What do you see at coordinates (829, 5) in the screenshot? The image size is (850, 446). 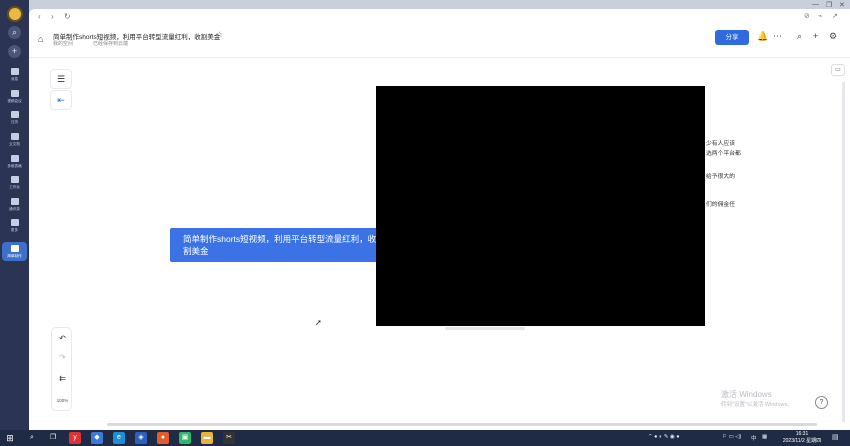 I see `restore-icon: ❐` at bounding box center [829, 5].